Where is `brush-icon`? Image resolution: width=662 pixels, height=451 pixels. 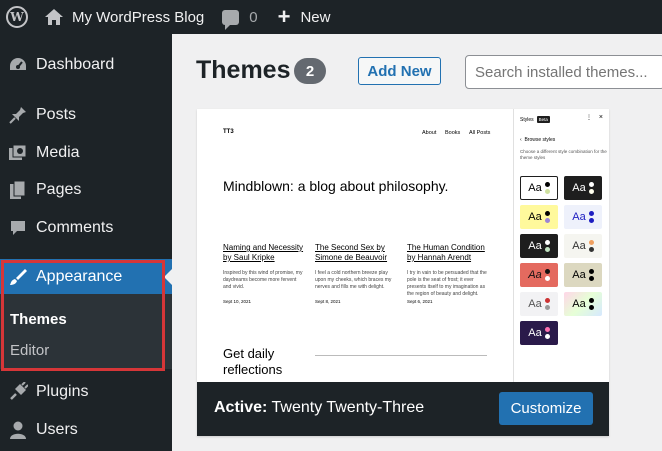
brush-icon is located at coordinates (18, 277).